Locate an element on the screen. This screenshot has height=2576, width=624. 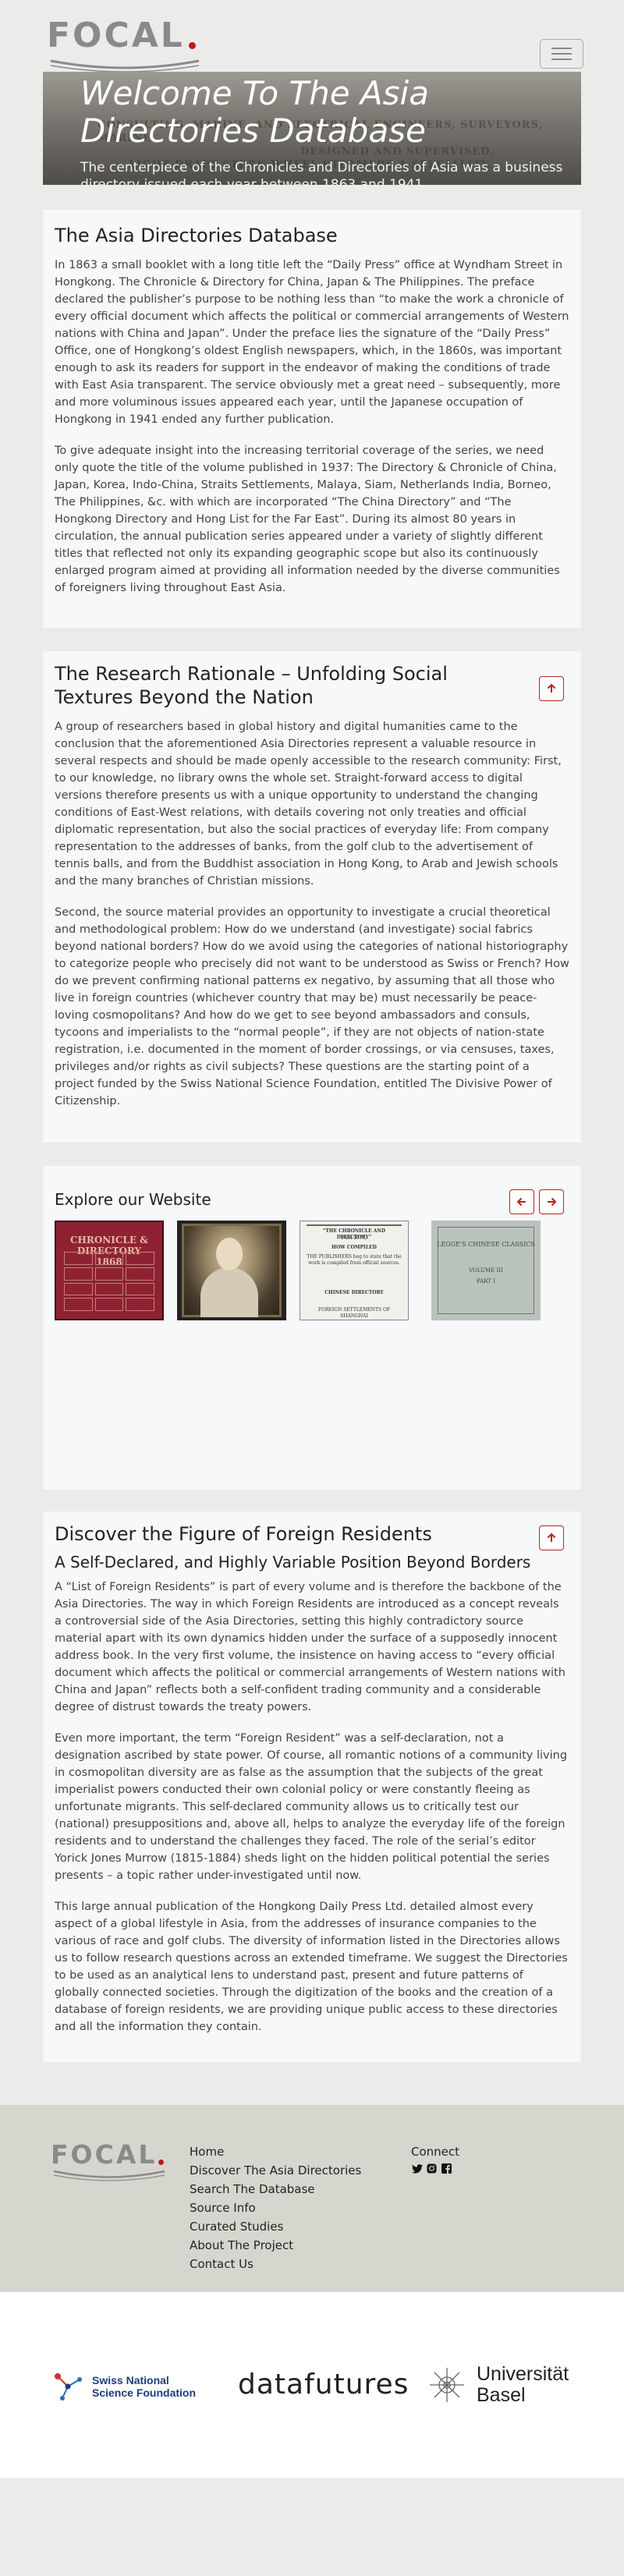
social-links is located at coordinates (435, 2168).